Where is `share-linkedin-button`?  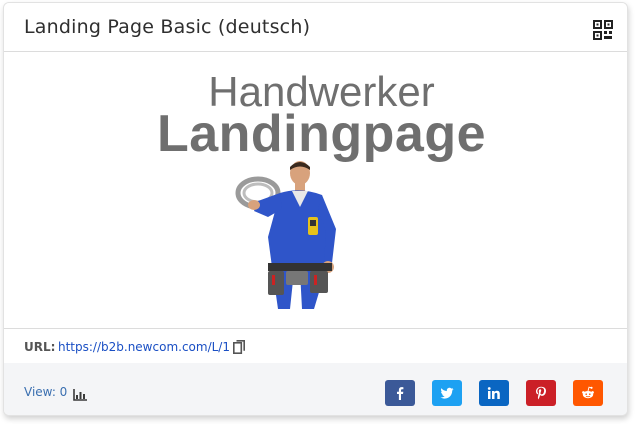 share-linkedin-button is located at coordinates (494, 393).